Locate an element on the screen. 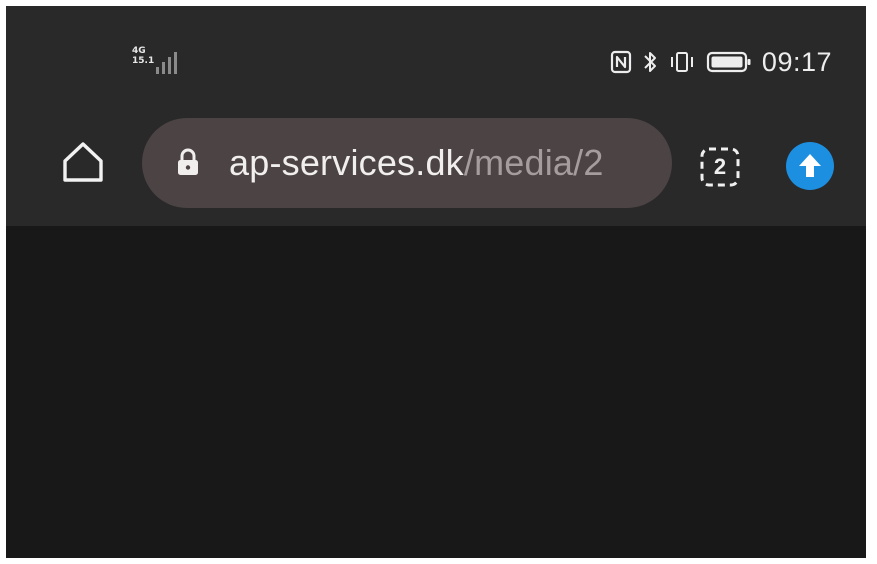 Image resolution: width=877 pixels, height=564 pixels. arrow-up-icon is located at coordinates (810, 165).